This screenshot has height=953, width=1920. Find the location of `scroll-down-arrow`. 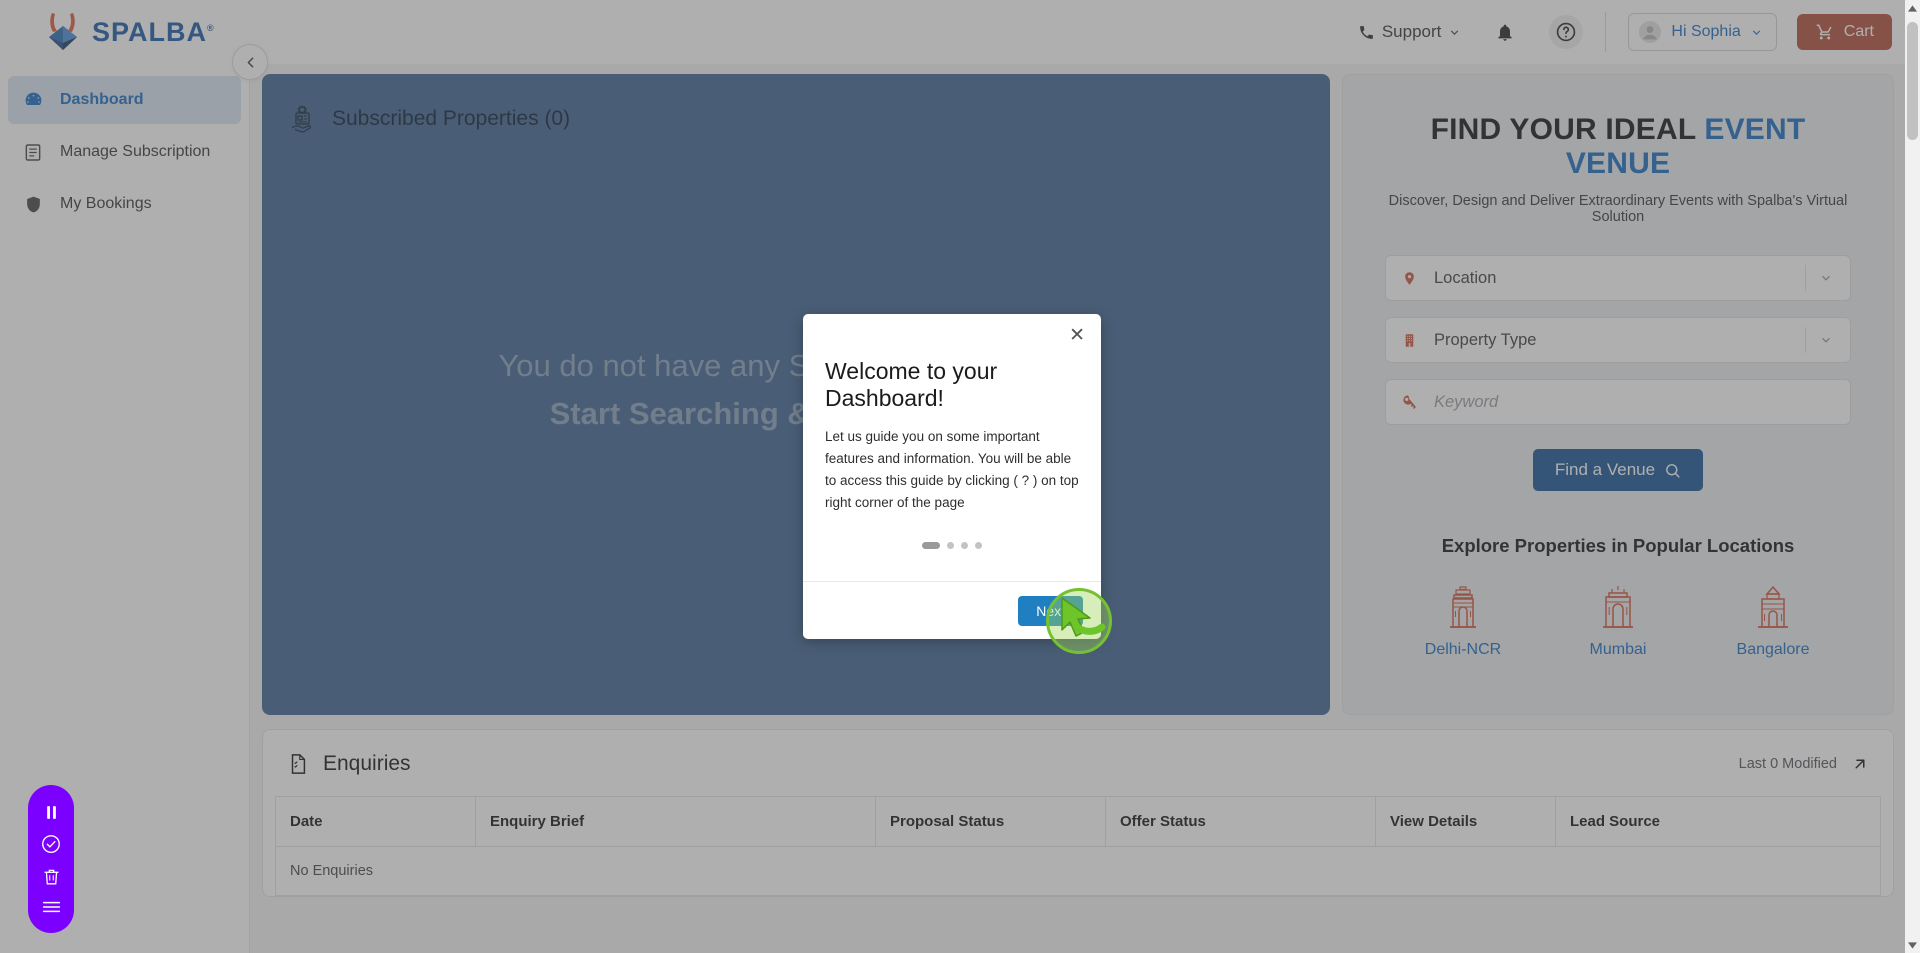

scroll-down-arrow is located at coordinates (1912, 945).